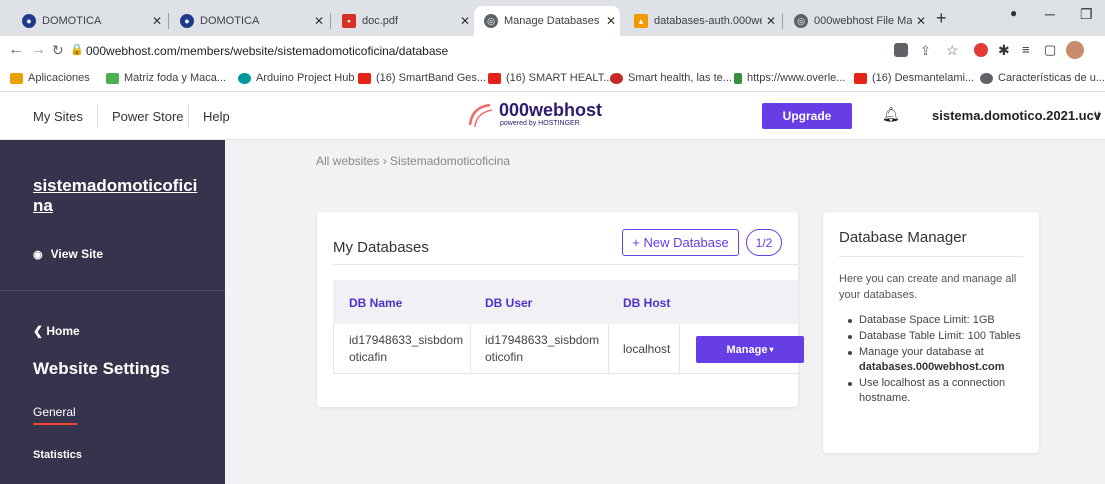  I want to click on back-icon: ←, so click(16, 50).